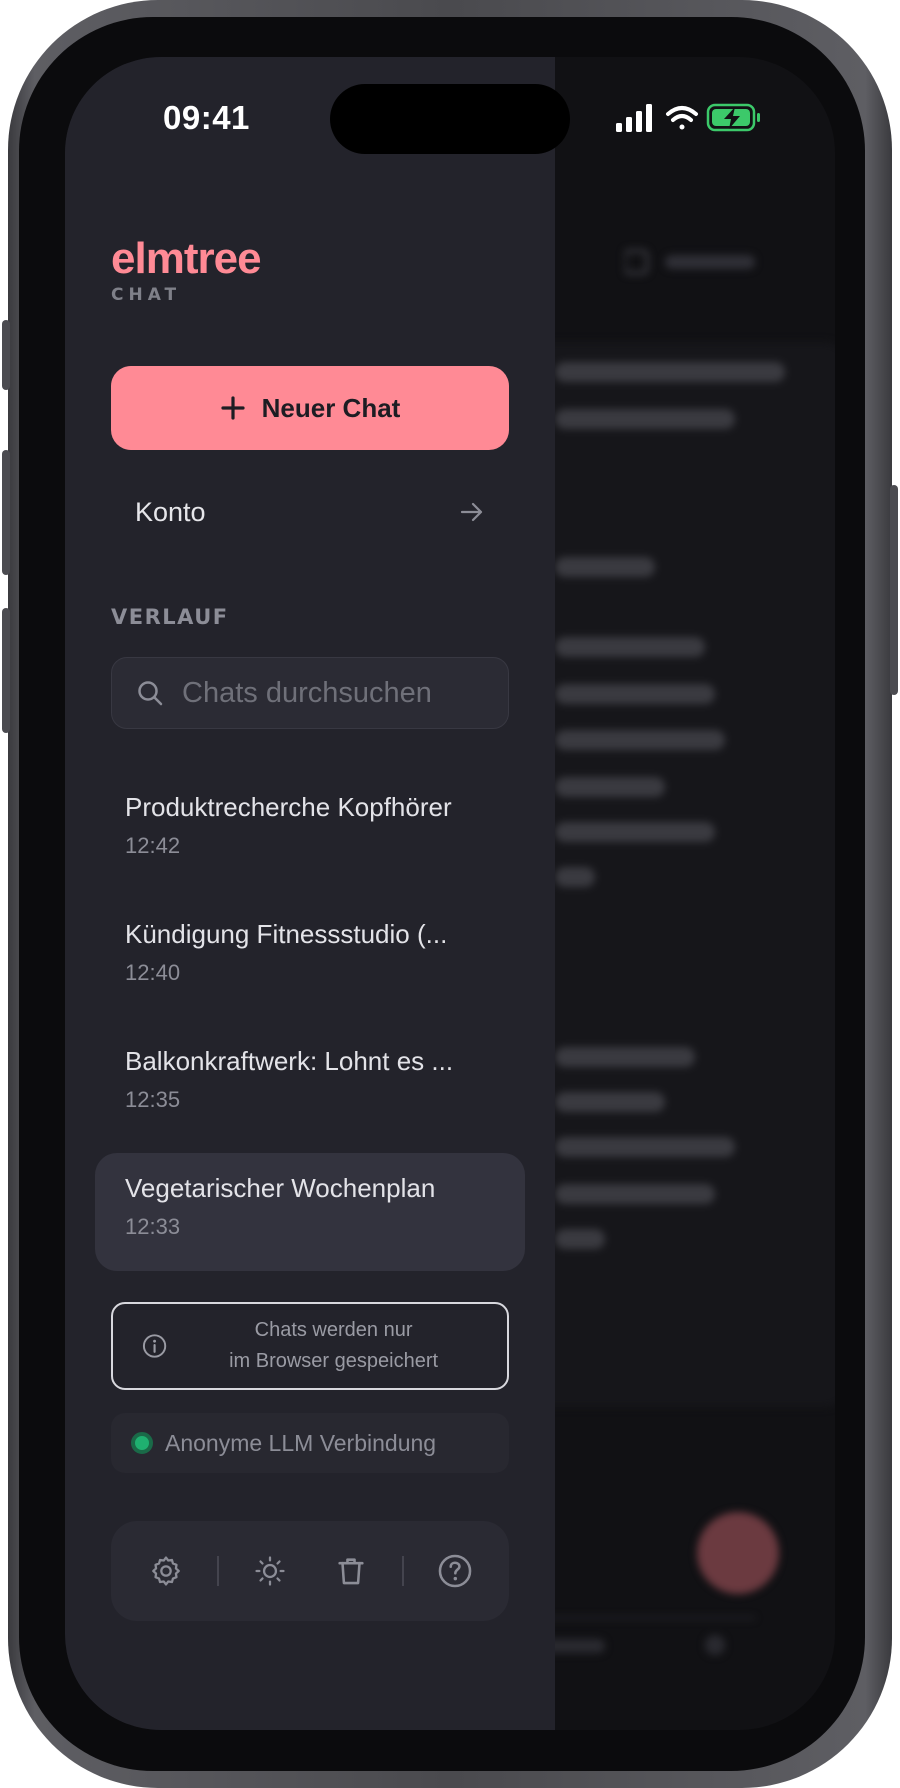  I want to click on status-bar: 09:41, so click(450, 117).